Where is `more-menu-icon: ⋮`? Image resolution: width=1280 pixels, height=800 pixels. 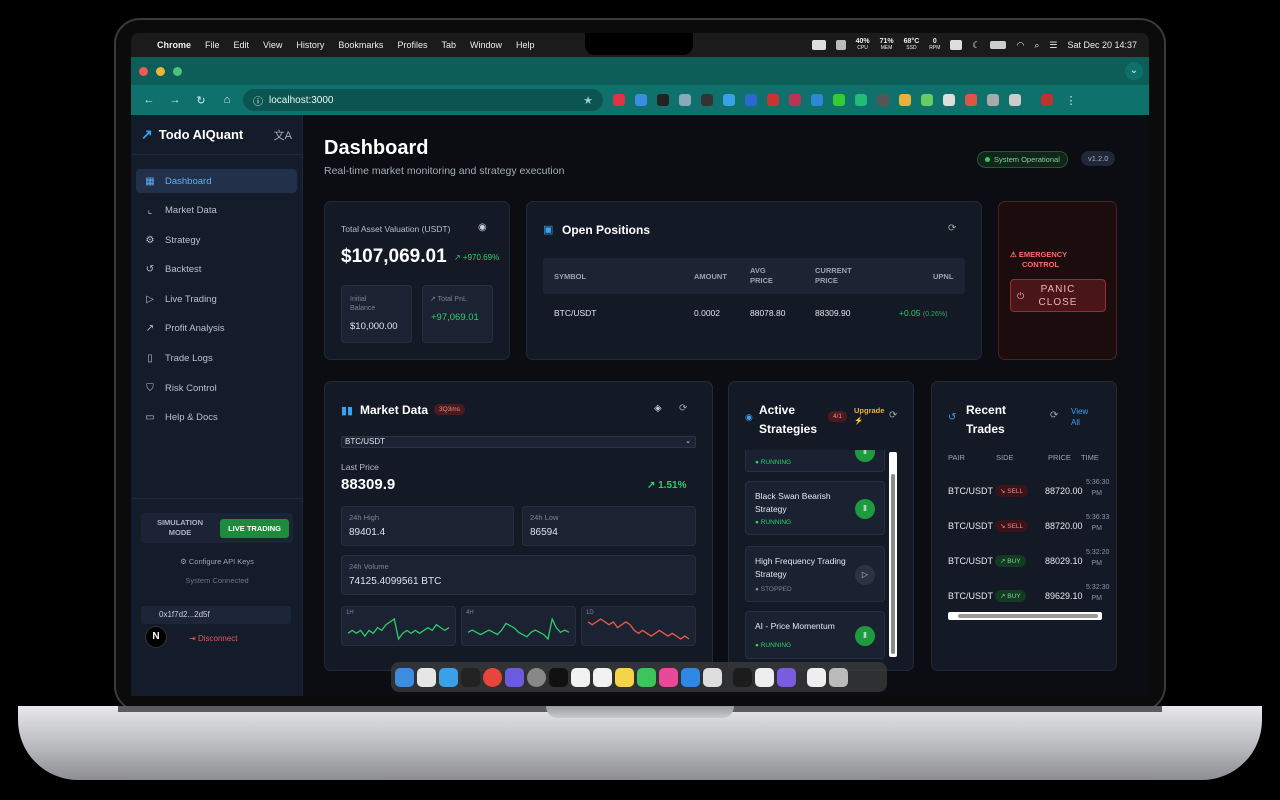
more-menu-icon: ⋮ is located at coordinates (1071, 100).